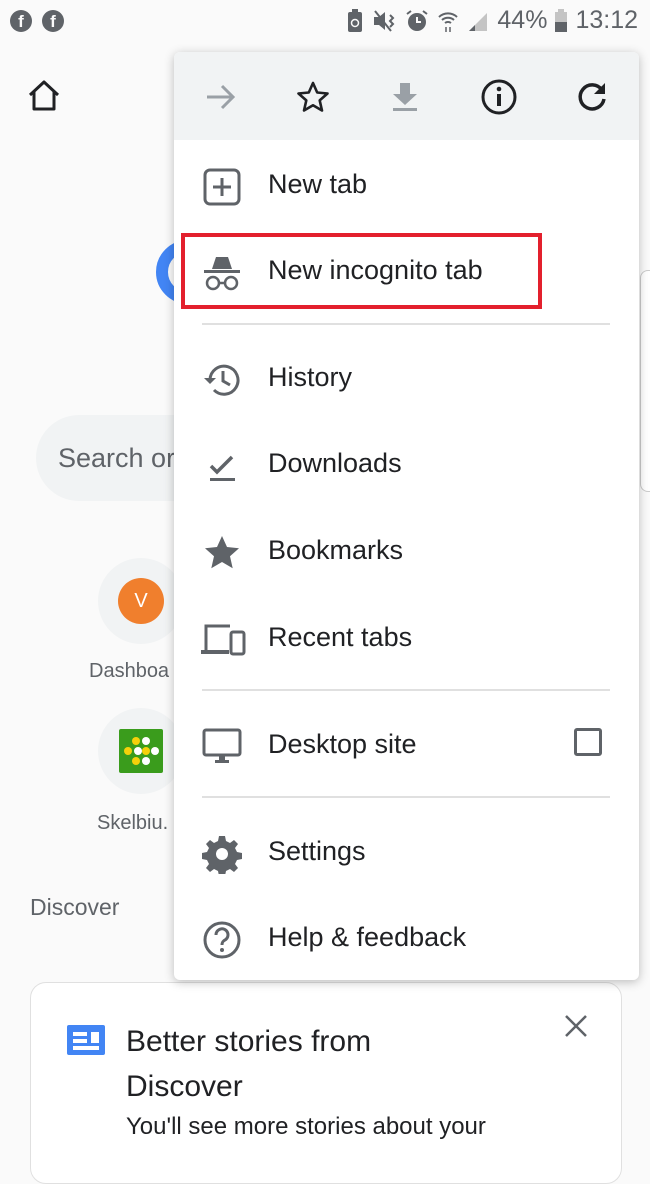  Describe the element at coordinates (223, 640) in the screenshot. I see `recent-tabs-icon` at that location.